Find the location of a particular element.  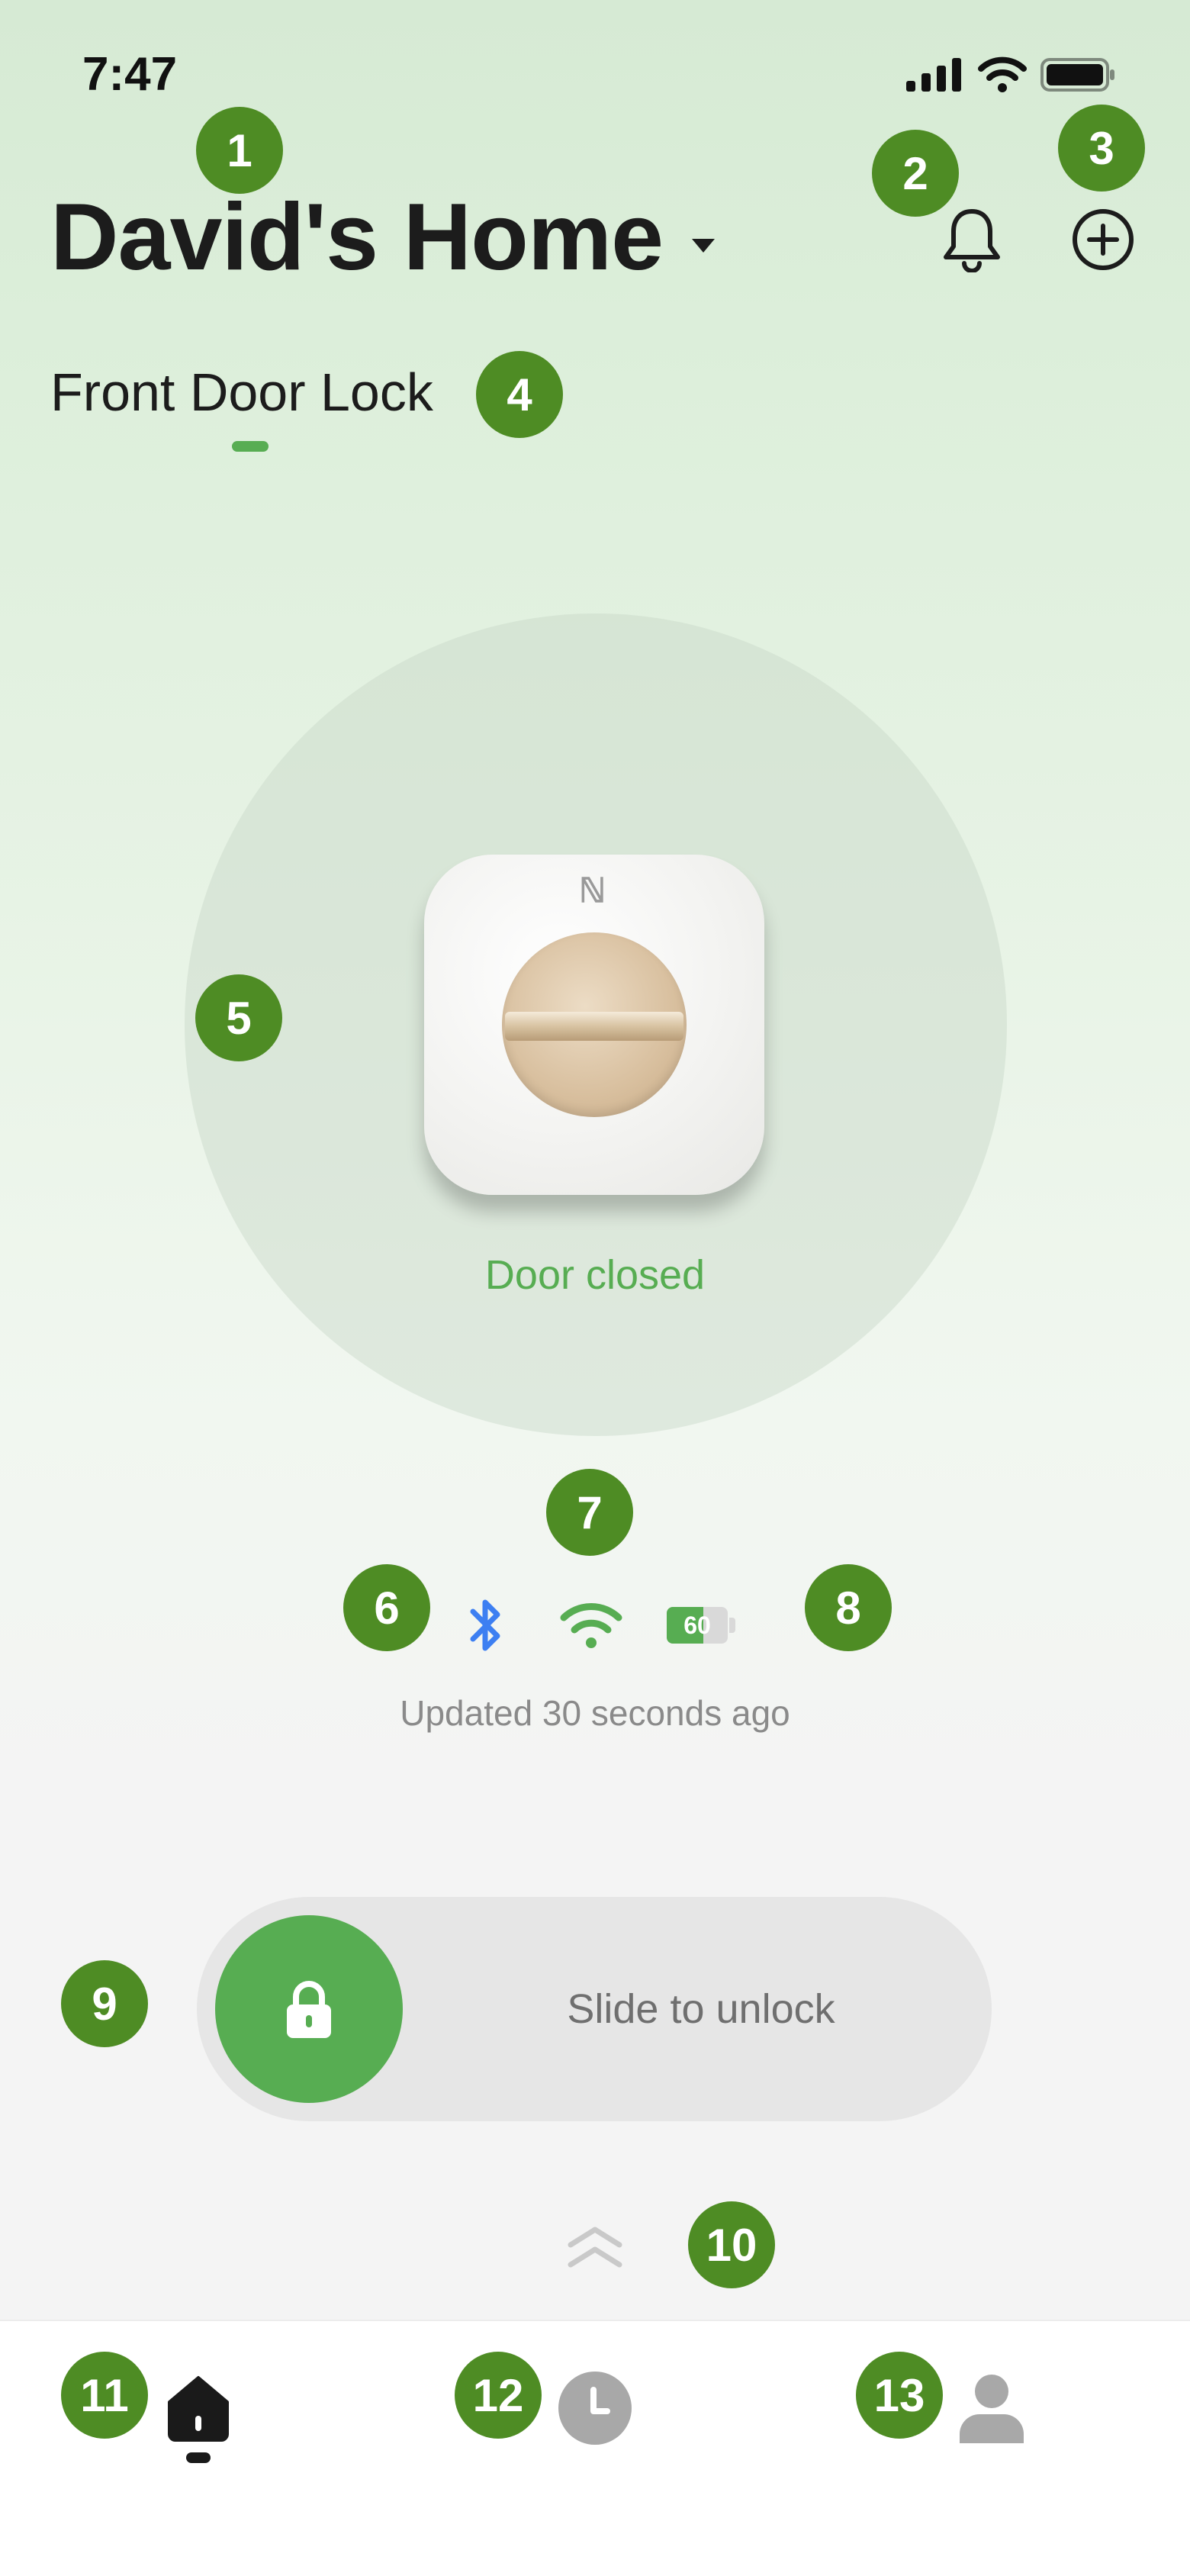

slider-label: Slide to unlock is located at coordinates (701, 2009).